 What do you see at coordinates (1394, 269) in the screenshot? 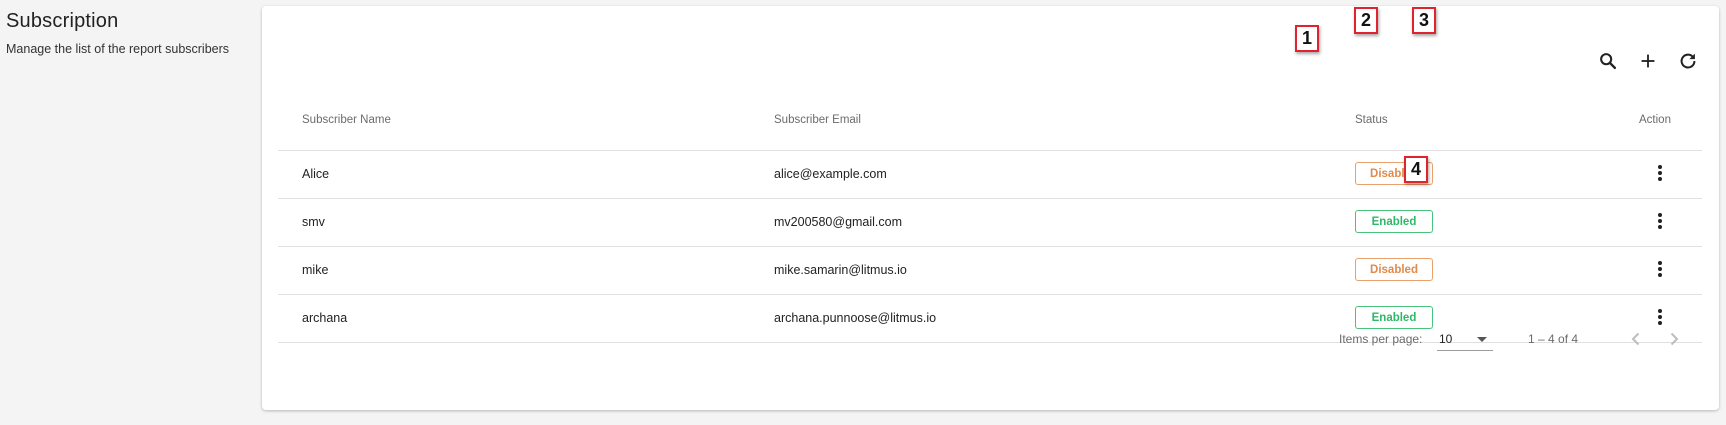
I see `status-badge: Disabled` at bounding box center [1394, 269].